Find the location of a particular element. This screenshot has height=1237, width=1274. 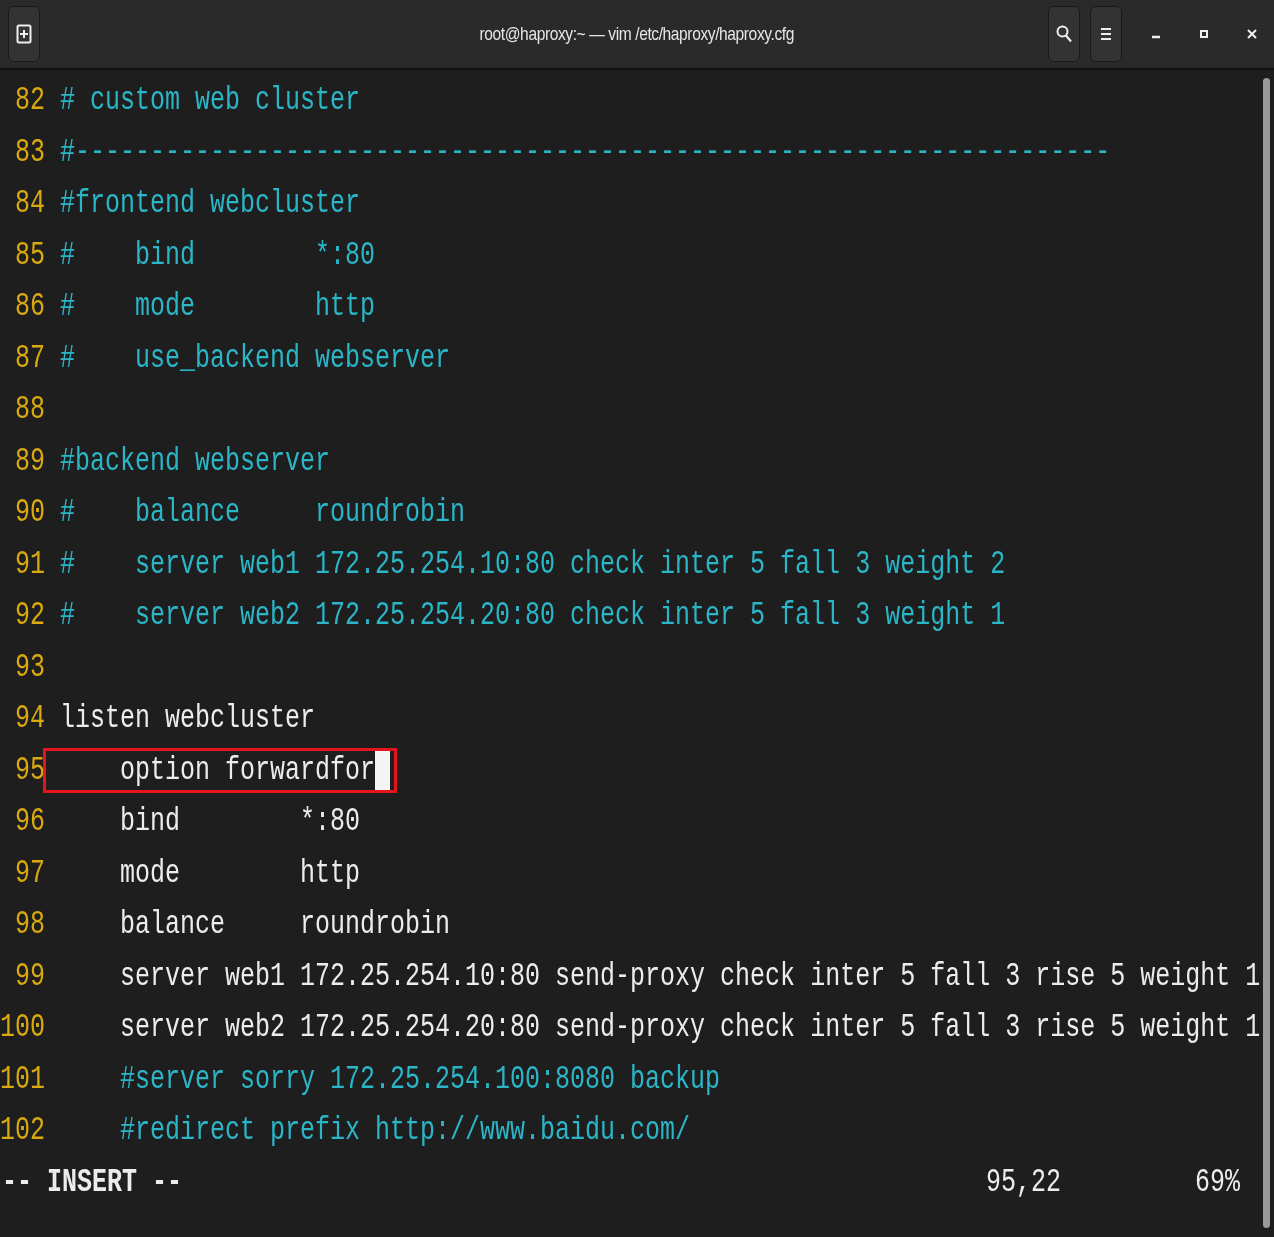

line-number: 102 is located at coordinates (22, 1131).